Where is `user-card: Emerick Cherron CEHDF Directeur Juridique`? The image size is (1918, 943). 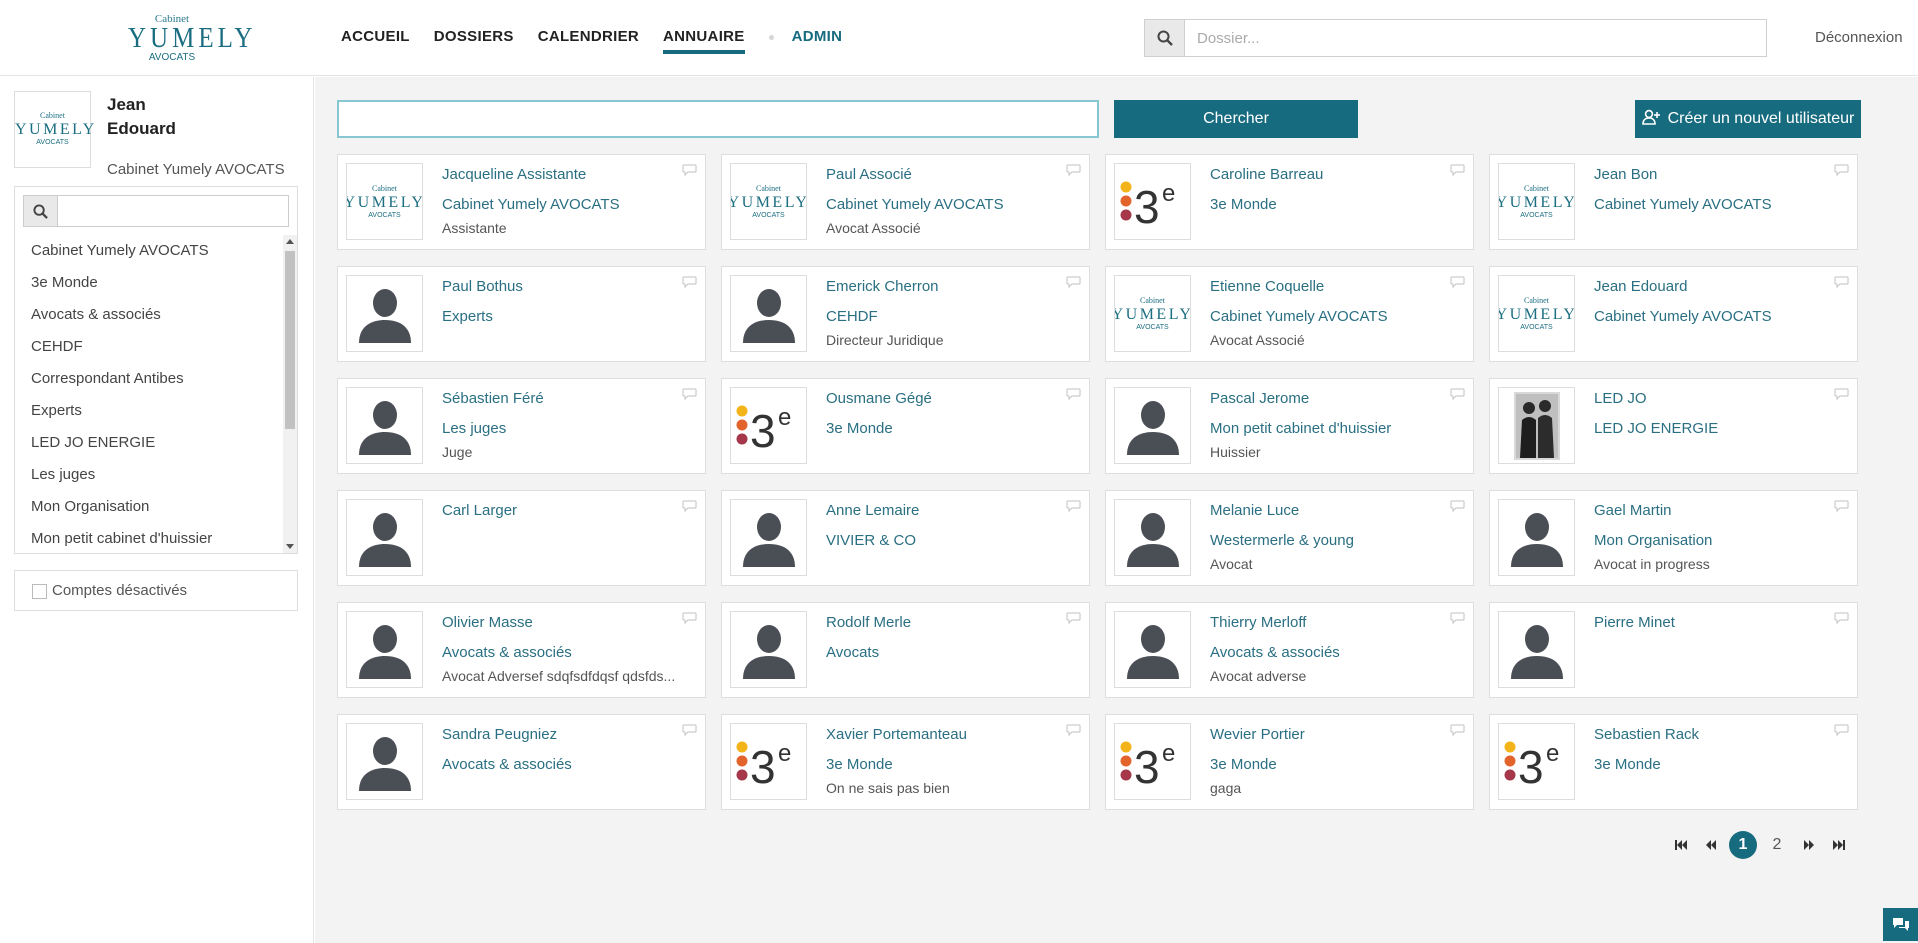
user-card: Emerick Cherron CEHDF Directeur Juridique is located at coordinates (905, 314).